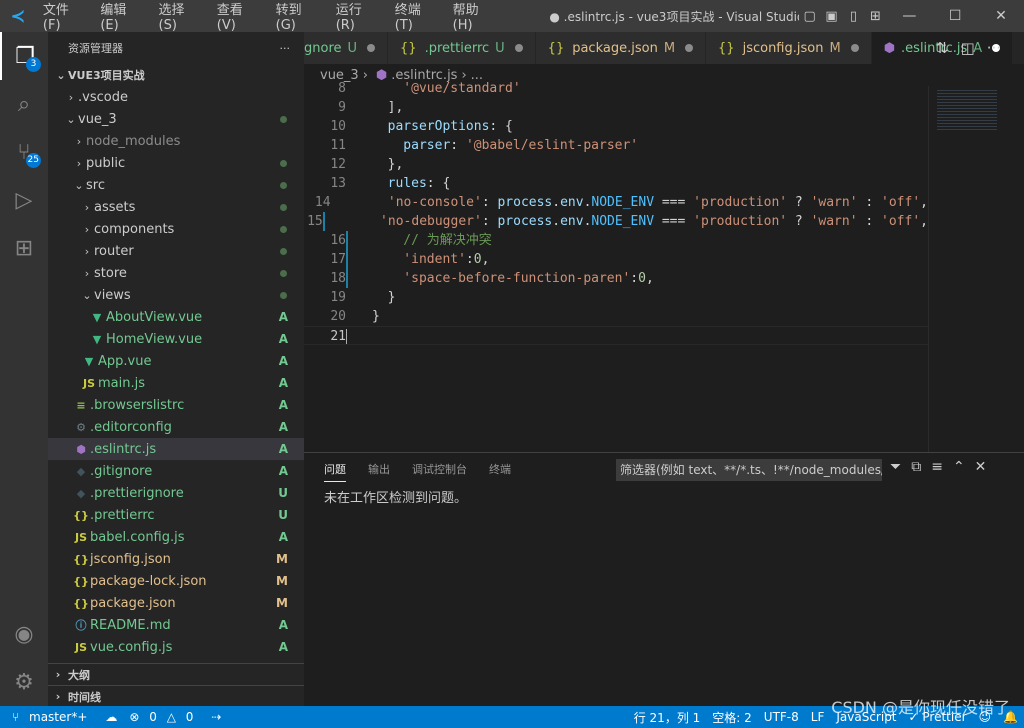 This screenshot has height=728, width=1024. What do you see at coordinates (749, 470) in the screenshot?
I see `problems-filter-input: 筛选器(例如 text、**/*.ts、!**/node_modules/**)` at bounding box center [749, 470].